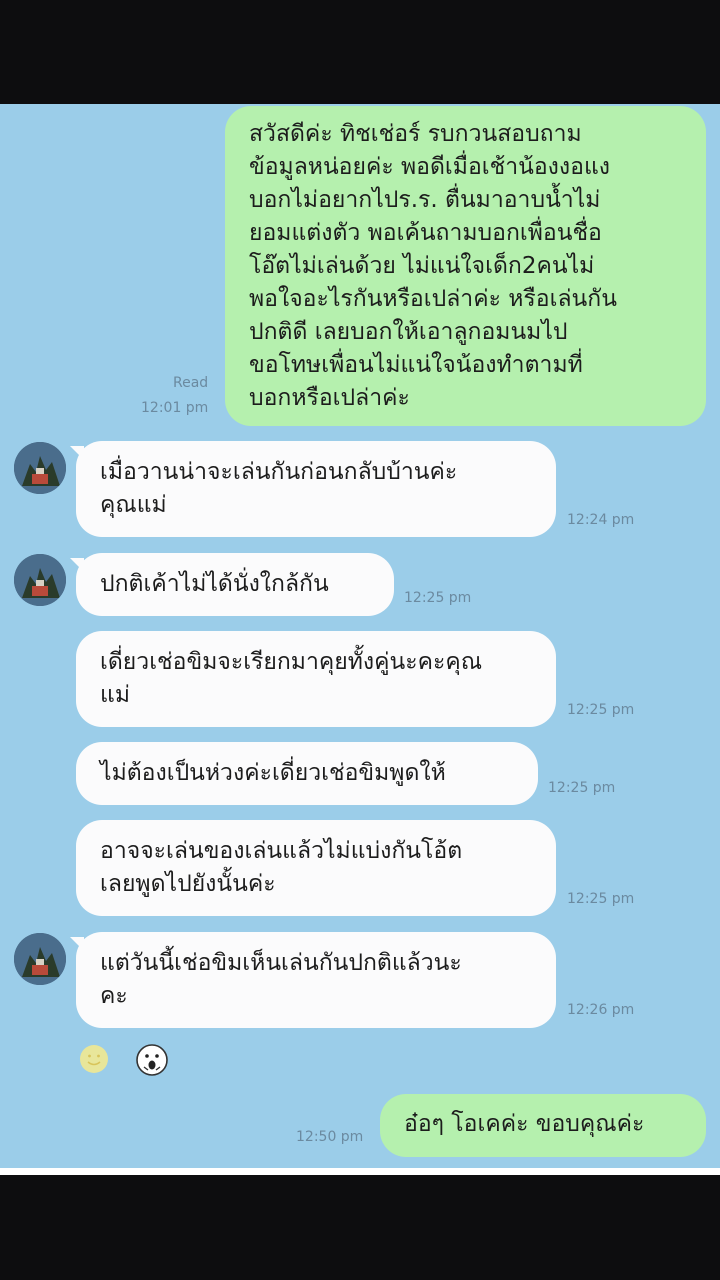  Describe the element at coordinates (330, 1137) in the screenshot. I see `message-time: 12:50 pm` at that location.